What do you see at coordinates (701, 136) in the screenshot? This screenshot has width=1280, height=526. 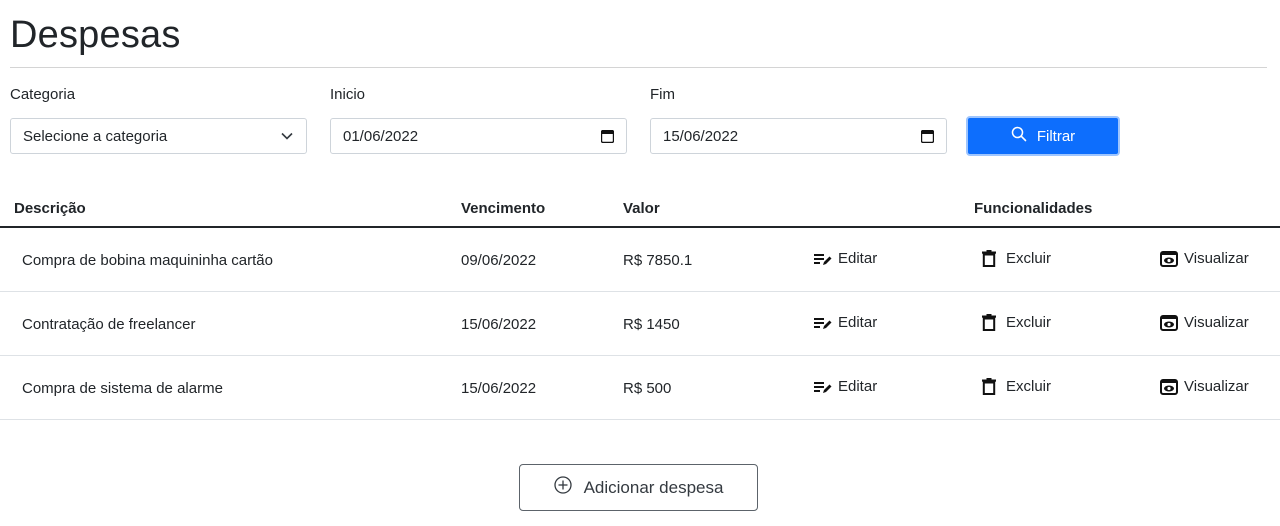 I see `end-date-value: 15/06/2022` at bounding box center [701, 136].